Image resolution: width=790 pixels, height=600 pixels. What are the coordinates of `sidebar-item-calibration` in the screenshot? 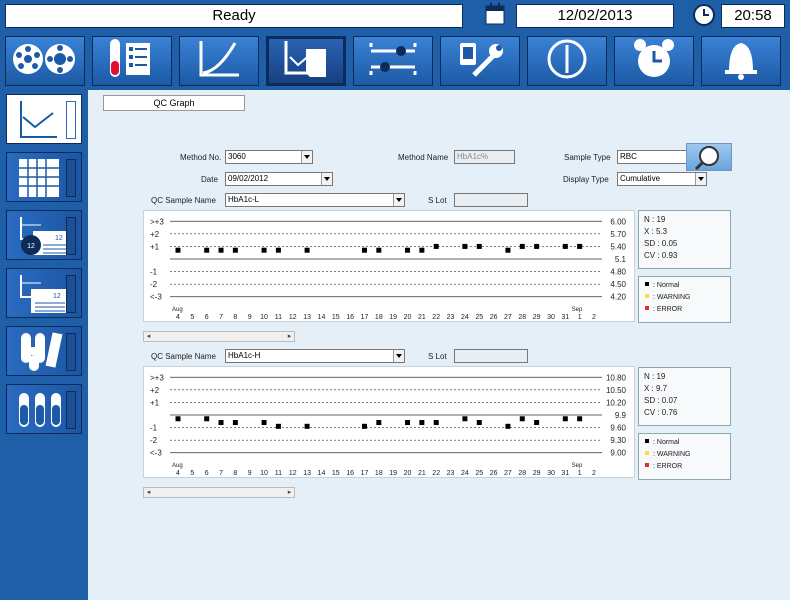 It's located at (44, 351).